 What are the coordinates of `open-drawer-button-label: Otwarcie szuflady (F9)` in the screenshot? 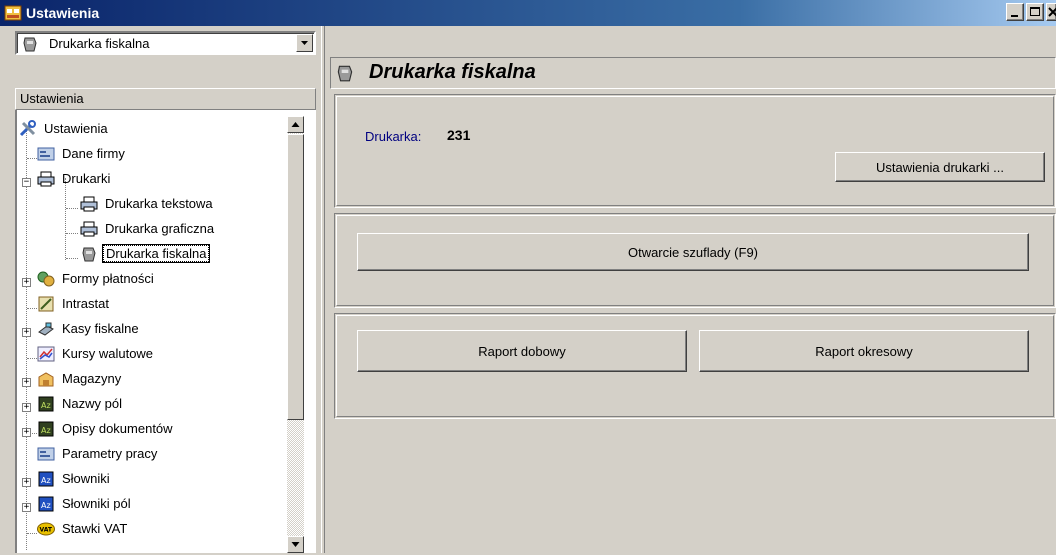 It's located at (693, 252).